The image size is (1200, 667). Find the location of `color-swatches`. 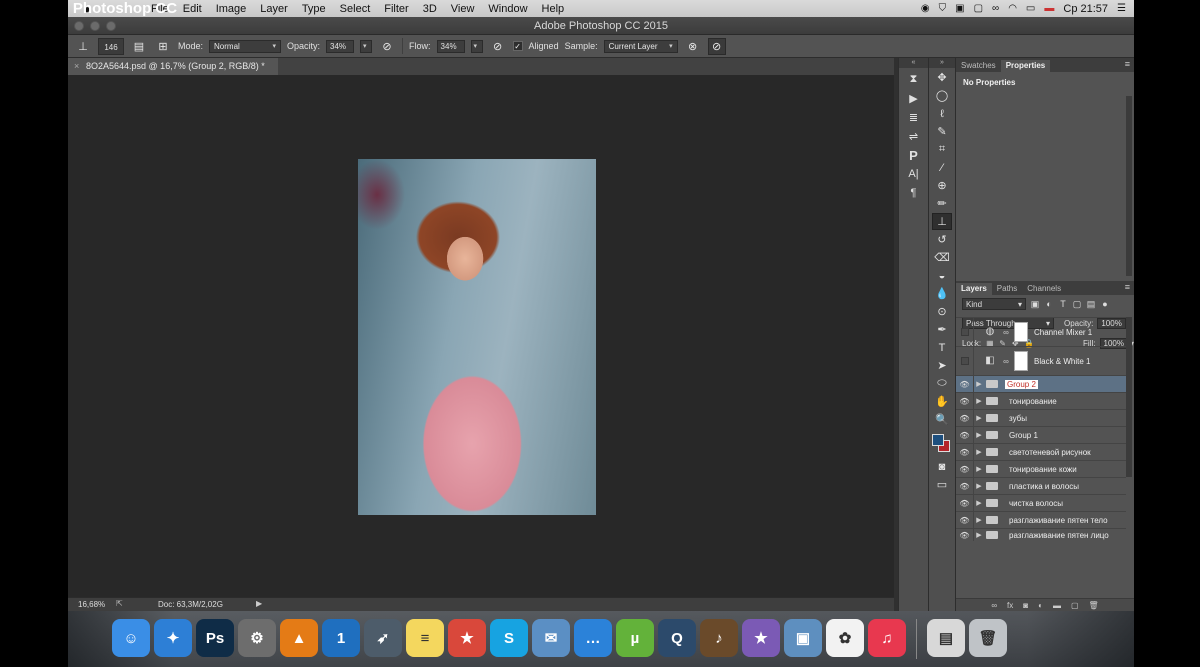

color-swatches is located at coordinates (942, 444).